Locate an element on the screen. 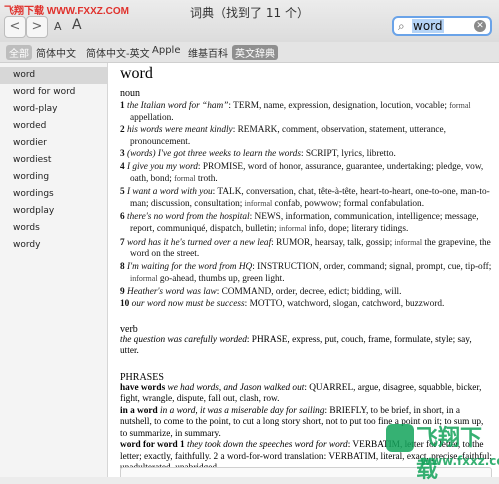 This screenshot has height=484, width=499. definition-number: 7 is located at coordinates (122, 242).